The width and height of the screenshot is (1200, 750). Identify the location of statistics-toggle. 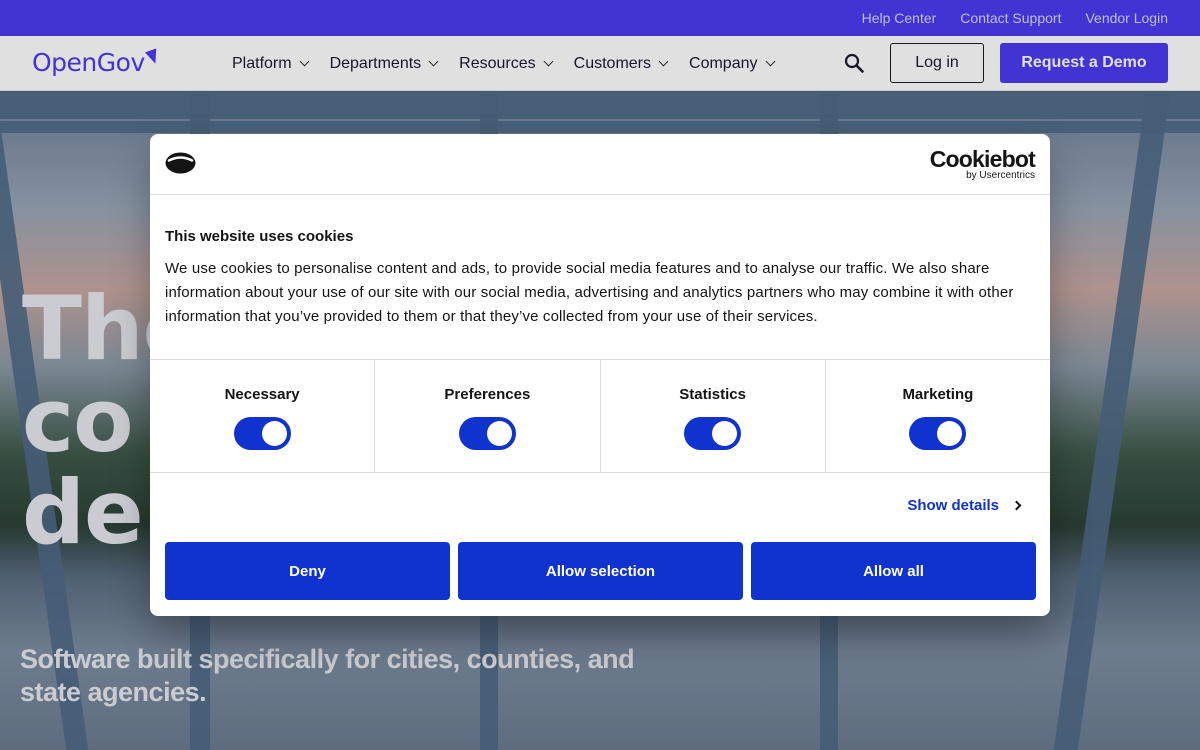
(713, 433).